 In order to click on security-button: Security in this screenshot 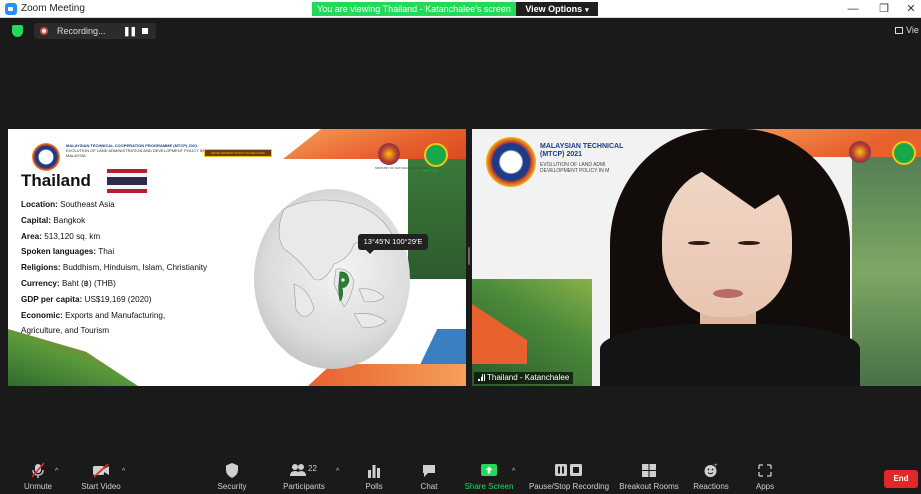, I will do `click(232, 476)`.